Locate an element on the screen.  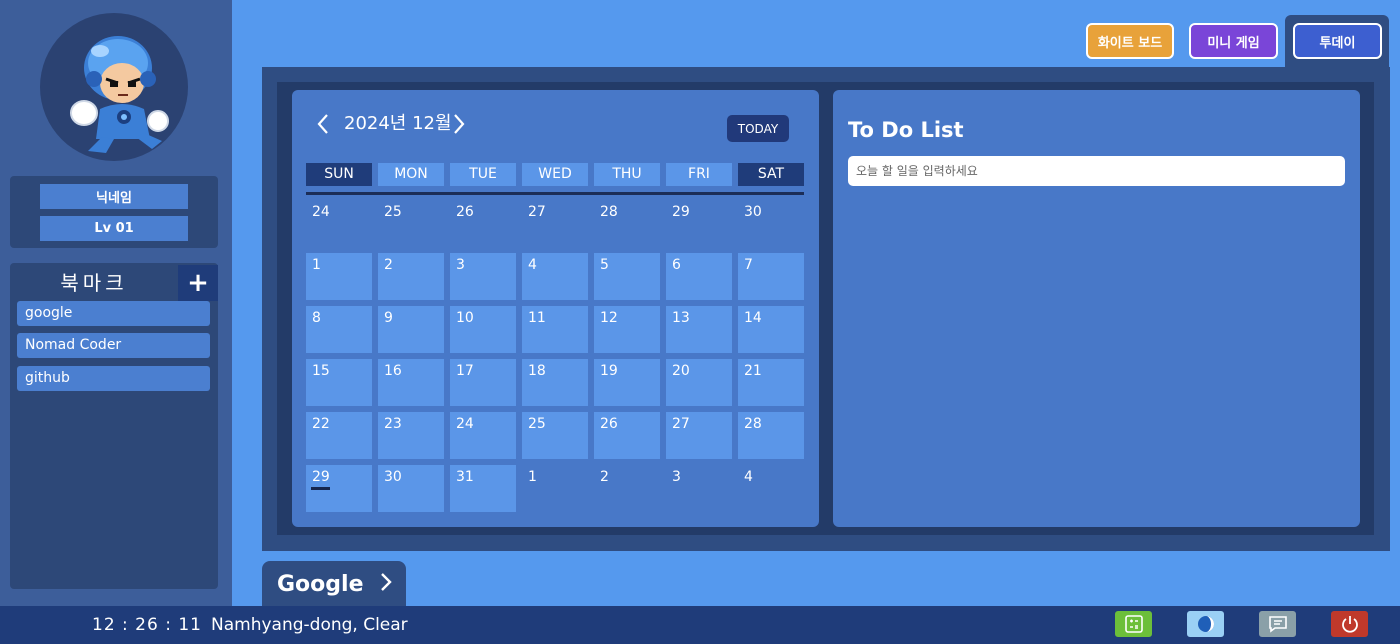
nickname-label: 닉네임 is located at coordinates (114, 196).